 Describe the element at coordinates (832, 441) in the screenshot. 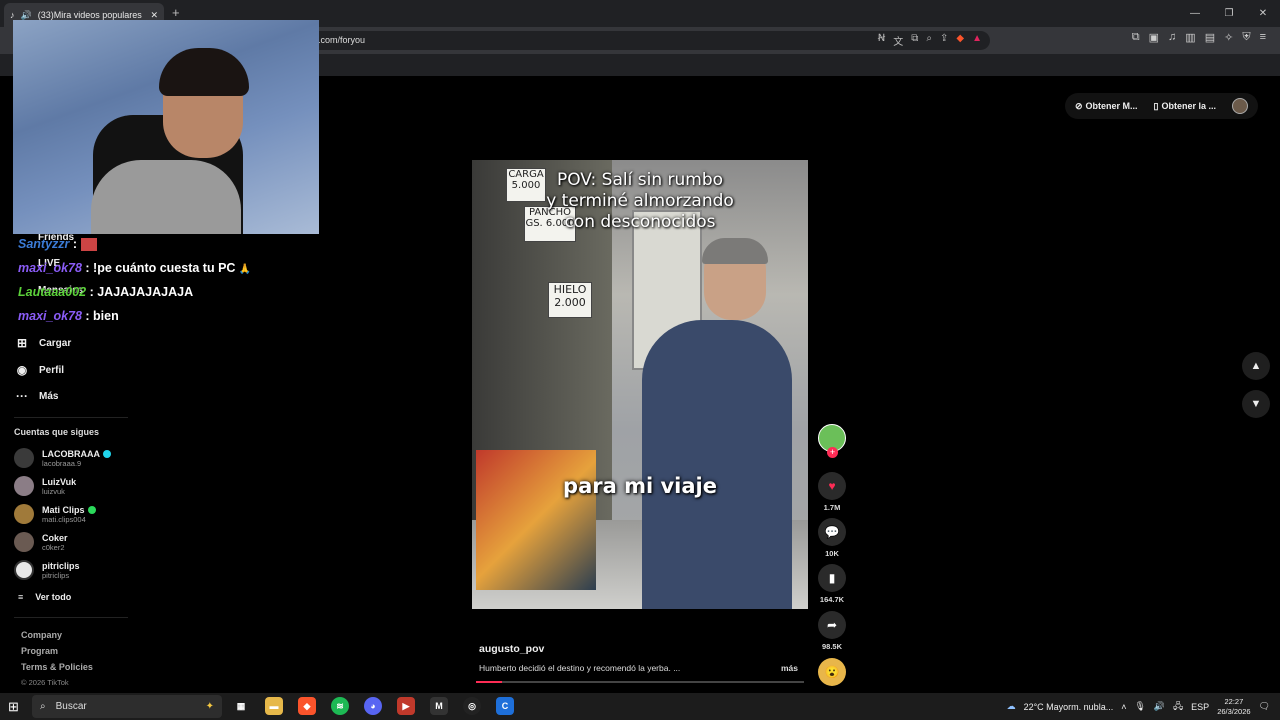

I see `creator-avatar-button: +` at that location.